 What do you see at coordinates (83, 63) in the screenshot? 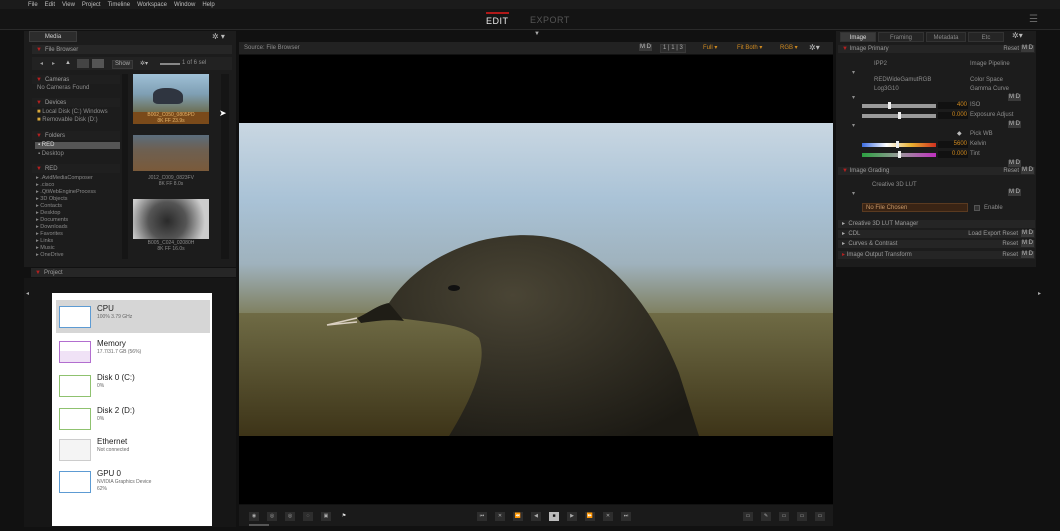
I see `list-view-icon` at bounding box center [83, 63].